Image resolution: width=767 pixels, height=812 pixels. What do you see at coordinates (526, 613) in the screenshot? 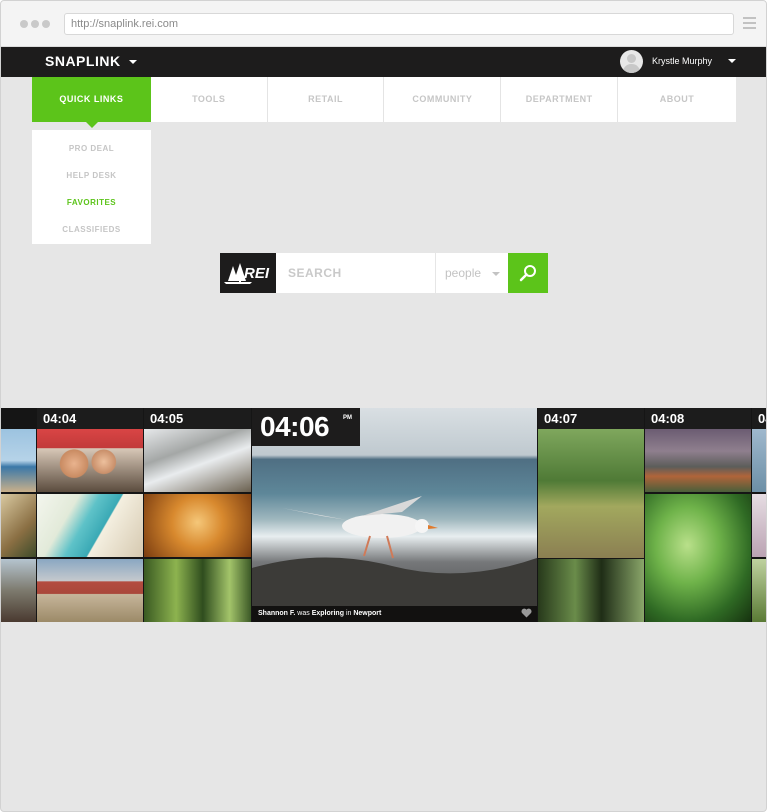
I see `heart-icon` at bounding box center [526, 613].